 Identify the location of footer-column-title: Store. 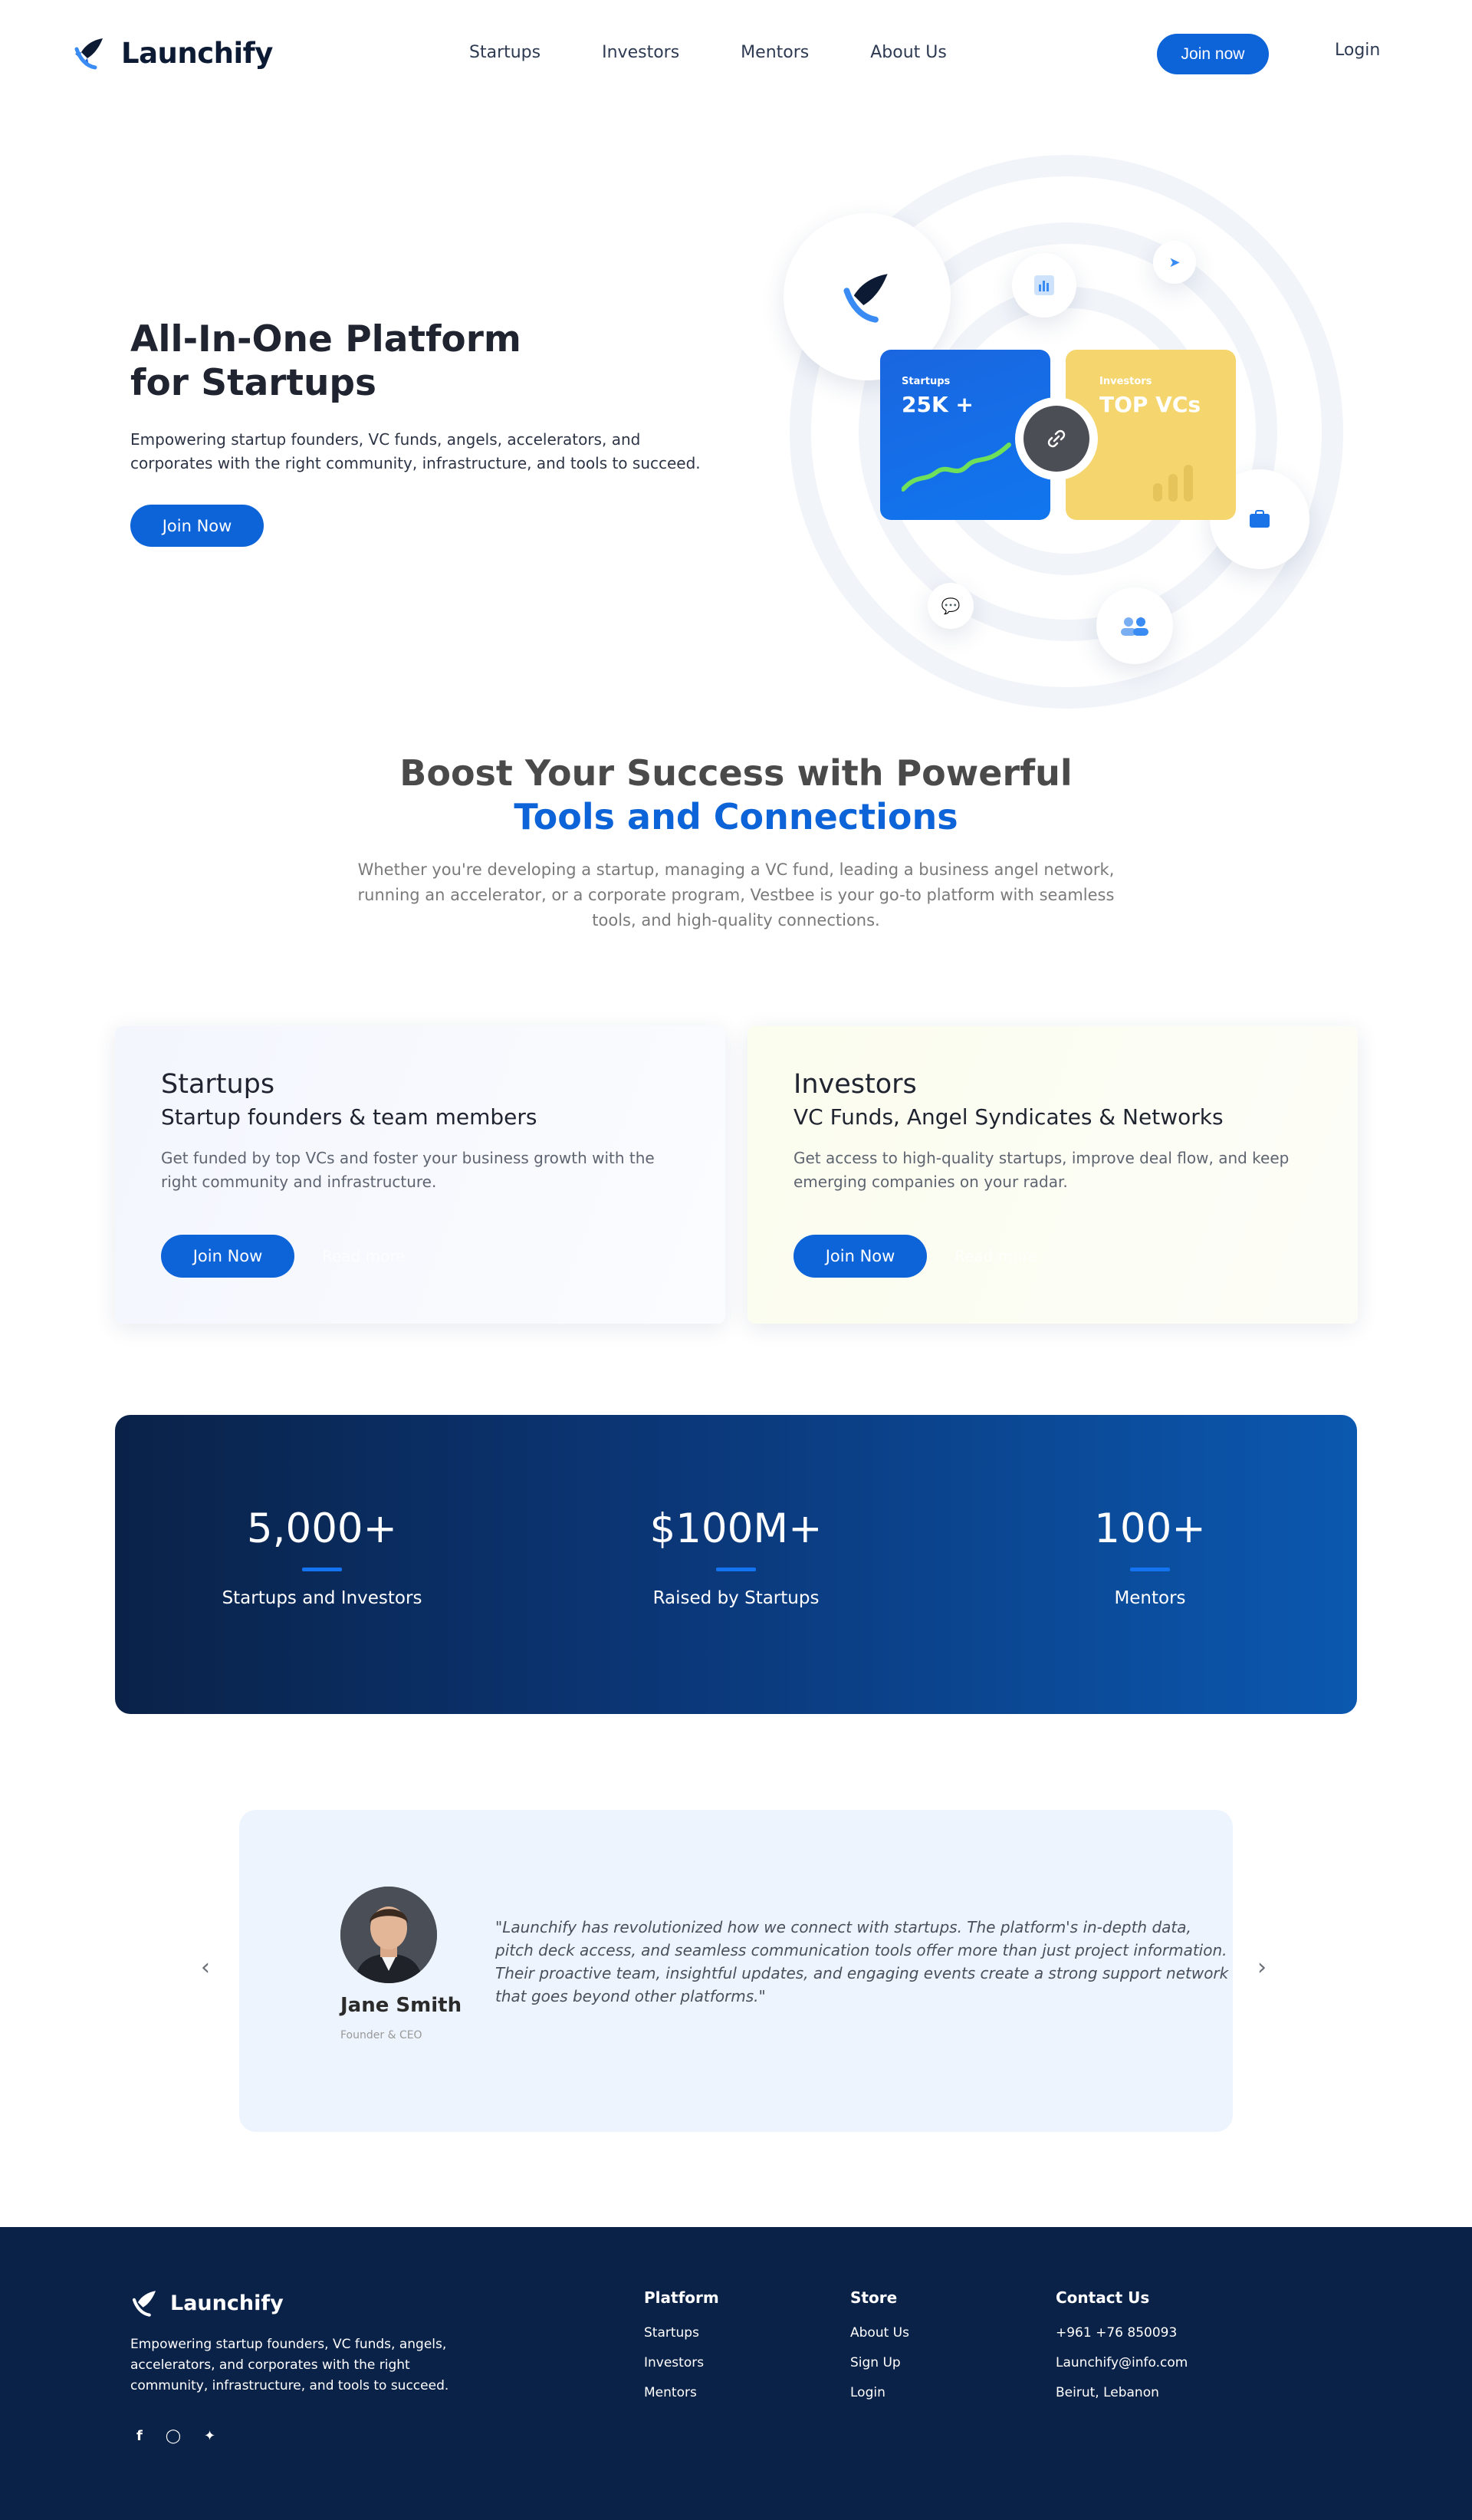
(874, 2297).